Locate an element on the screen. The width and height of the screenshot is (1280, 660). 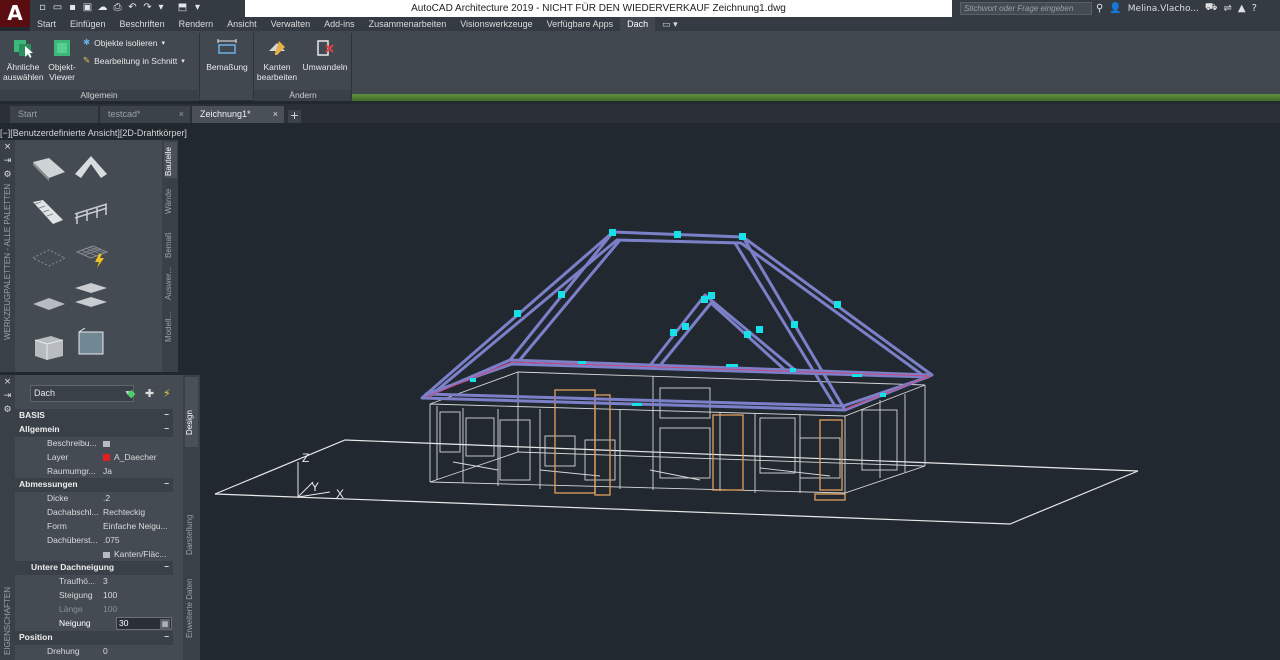
overflow-icon: ▾ is located at coordinates (197, 8).